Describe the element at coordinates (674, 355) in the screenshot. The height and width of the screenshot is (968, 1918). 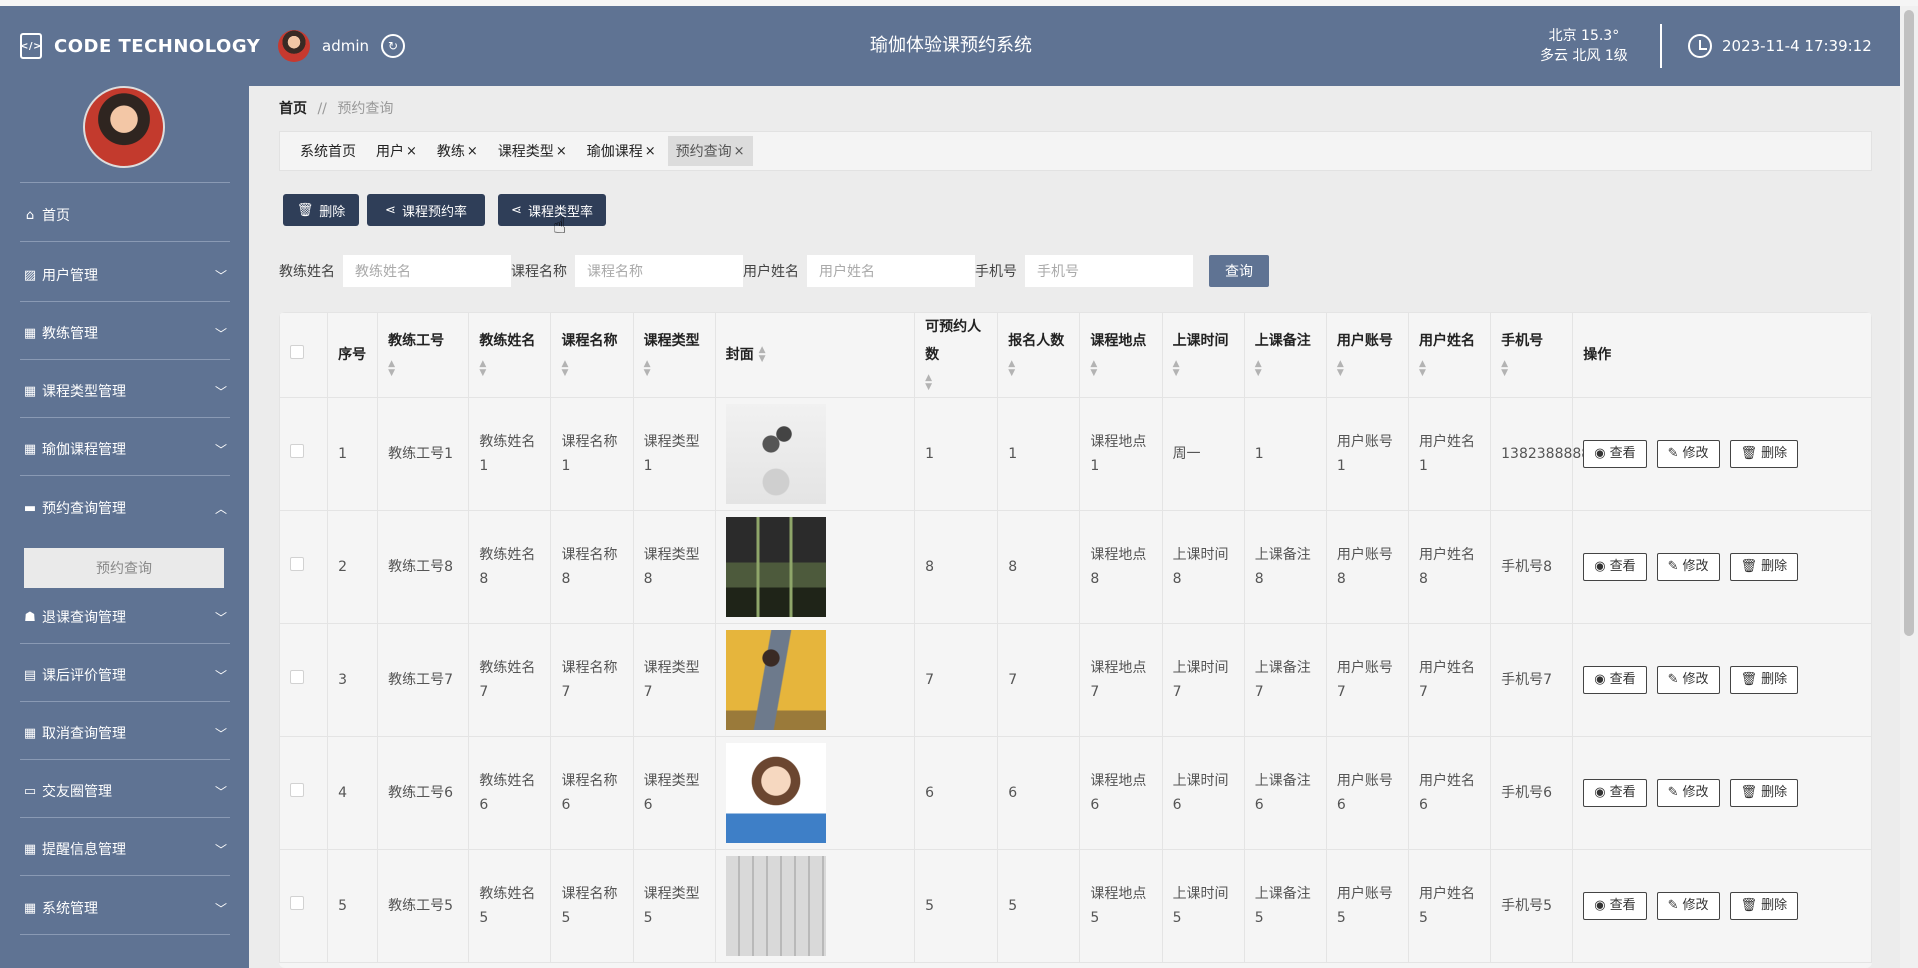
I see `header-course-type: 课程类型 ▲ ▼` at that location.